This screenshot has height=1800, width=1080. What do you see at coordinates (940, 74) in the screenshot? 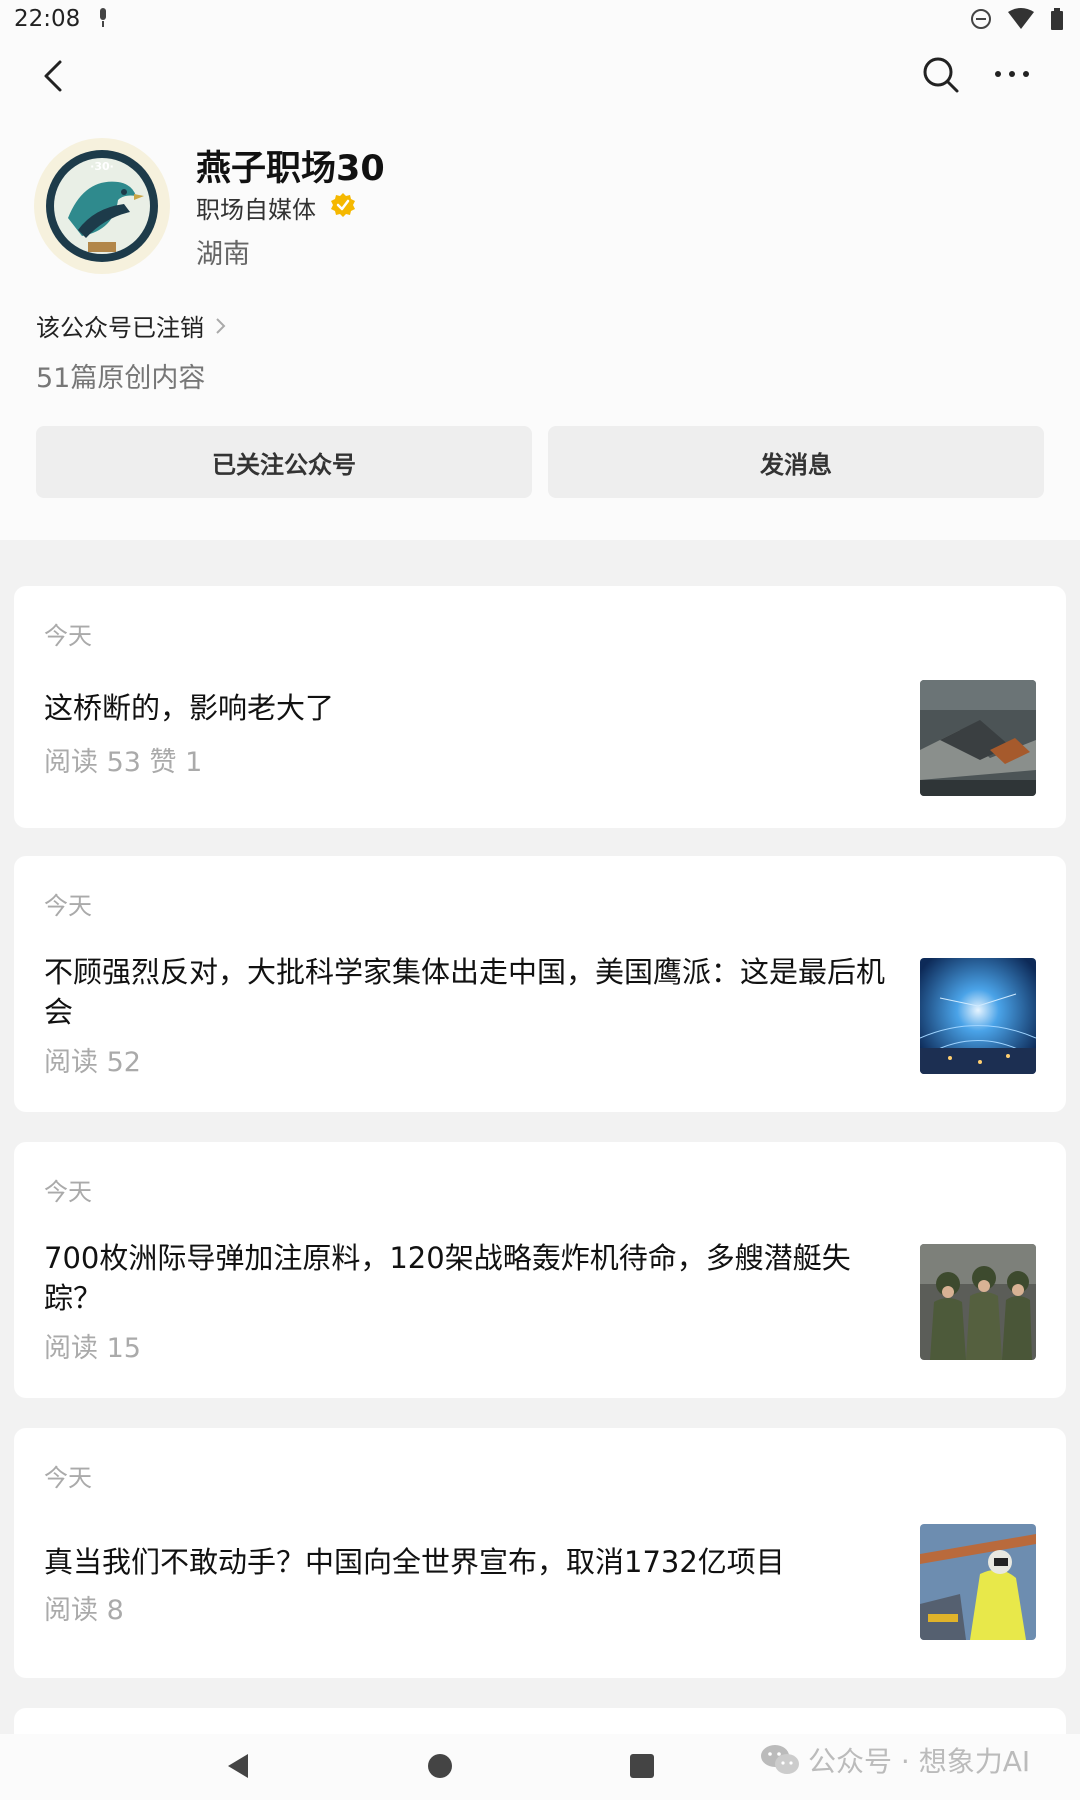
I see `search-icon` at bounding box center [940, 74].